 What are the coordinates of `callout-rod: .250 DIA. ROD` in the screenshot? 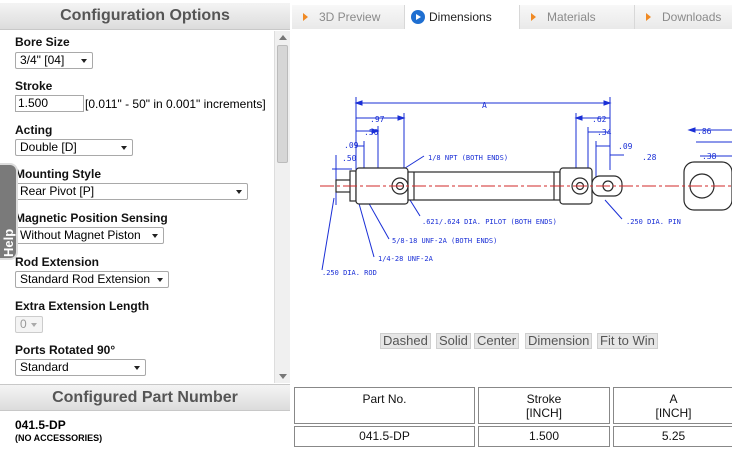 It's located at (349, 273).